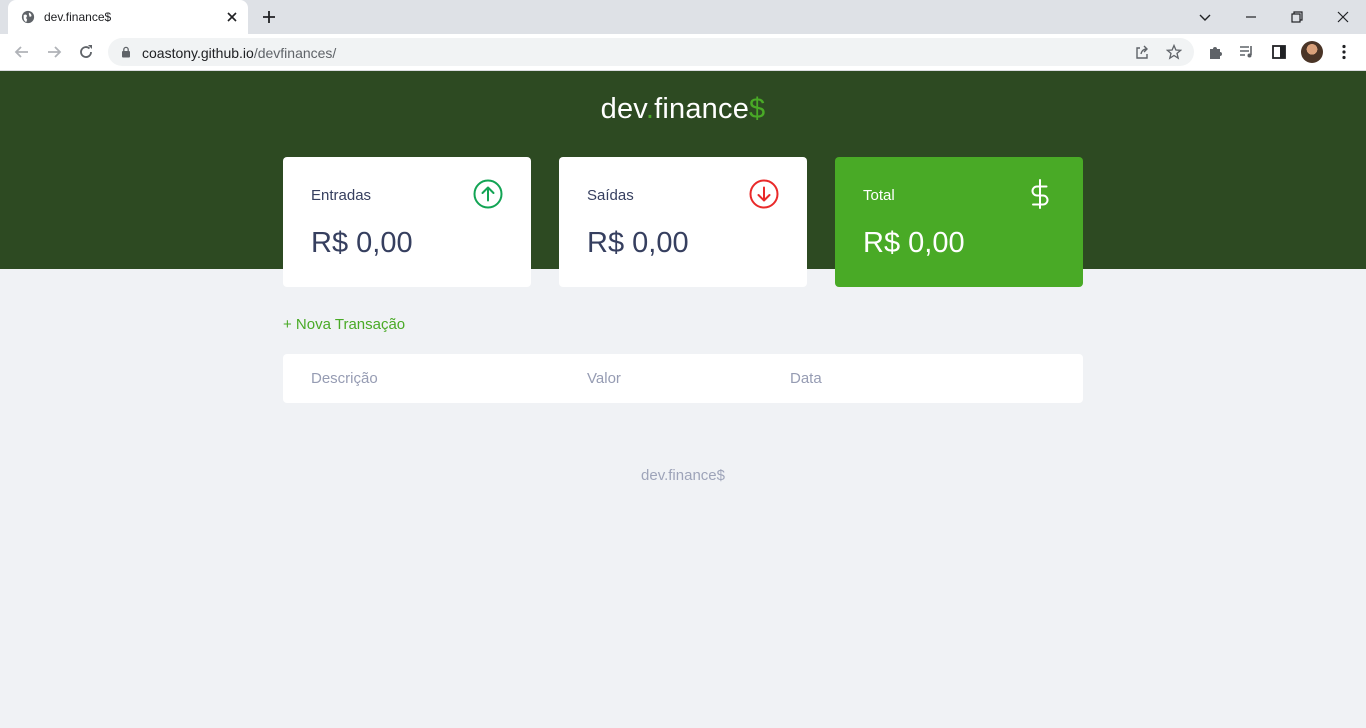 Image resolution: width=1366 pixels, height=728 pixels. Describe the element at coordinates (610, 195) in the screenshot. I see `expense-label: Saídas` at that location.